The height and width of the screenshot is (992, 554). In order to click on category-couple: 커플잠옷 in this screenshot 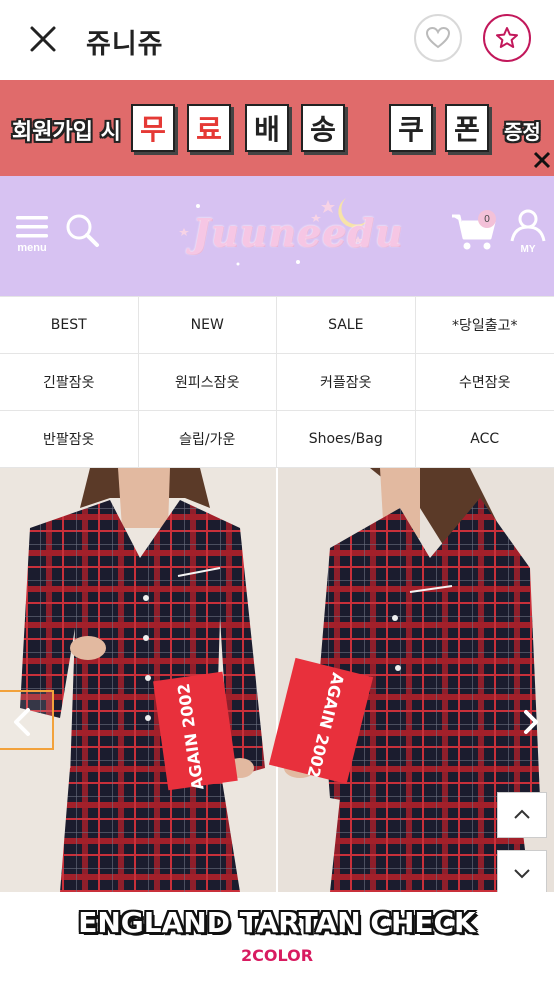, I will do `click(346, 382)`.